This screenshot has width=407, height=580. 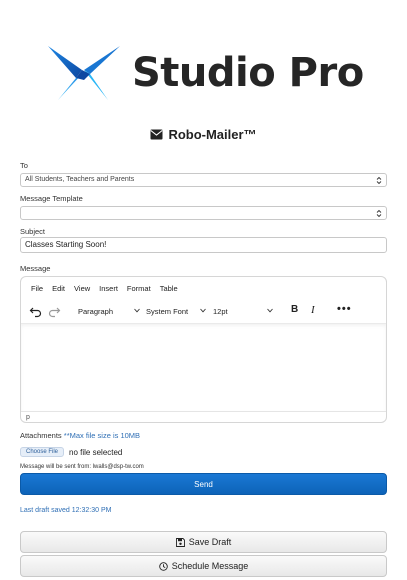 What do you see at coordinates (58, 288) in the screenshot?
I see `menu-edit: Edit` at bounding box center [58, 288].